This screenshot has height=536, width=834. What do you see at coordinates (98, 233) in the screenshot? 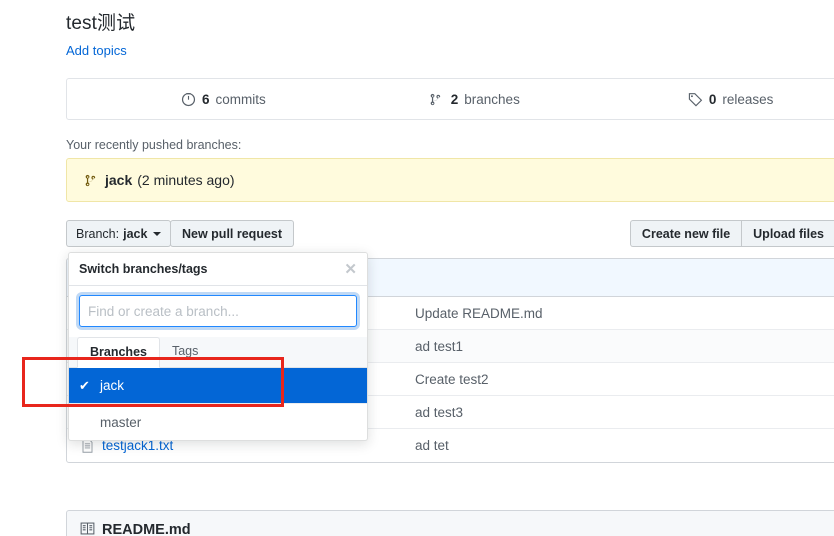
I see `branch-button-prefix: Branch:` at bounding box center [98, 233].